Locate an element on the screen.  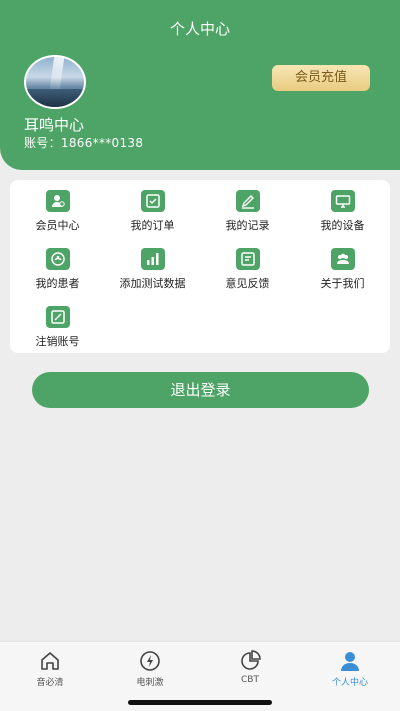
feedback-icon is located at coordinates (247, 259).